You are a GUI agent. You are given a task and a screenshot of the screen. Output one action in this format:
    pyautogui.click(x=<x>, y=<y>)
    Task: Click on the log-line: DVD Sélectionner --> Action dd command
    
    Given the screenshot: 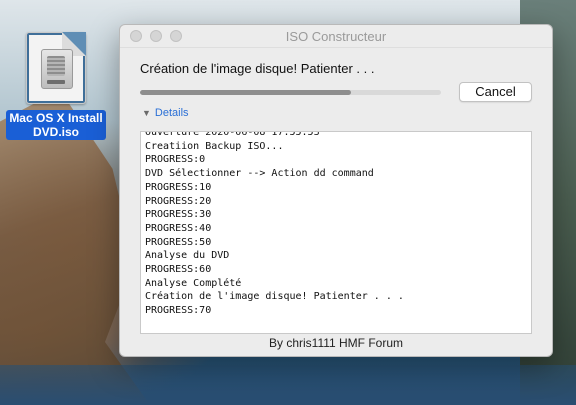 What is the action you would take?
    pyautogui.click(x=259, y=174)
    